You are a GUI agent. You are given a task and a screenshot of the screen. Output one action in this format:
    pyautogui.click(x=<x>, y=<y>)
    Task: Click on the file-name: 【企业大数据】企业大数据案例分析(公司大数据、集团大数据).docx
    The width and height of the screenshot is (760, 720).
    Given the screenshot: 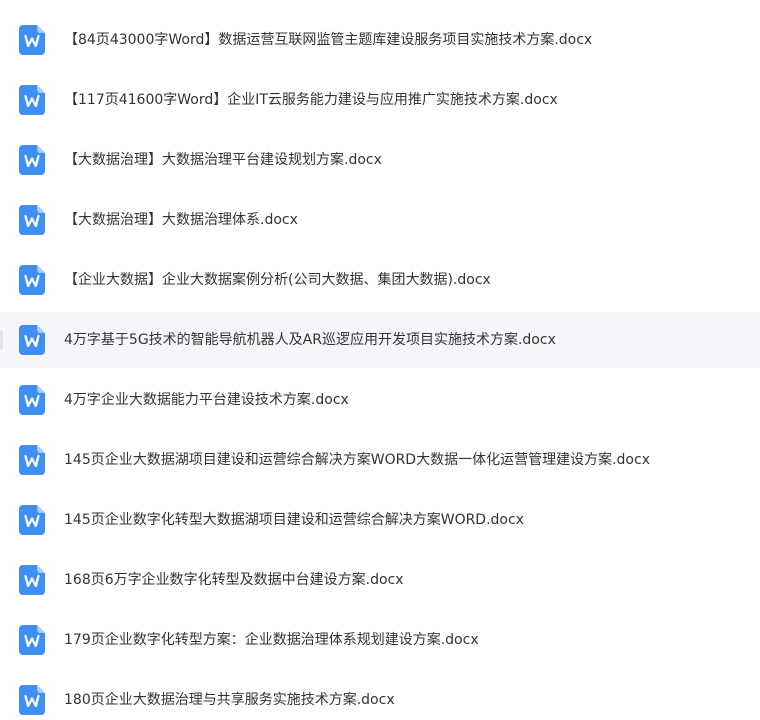 What is the action you would take?
    pyautogui.click(x=277, y=280)
    